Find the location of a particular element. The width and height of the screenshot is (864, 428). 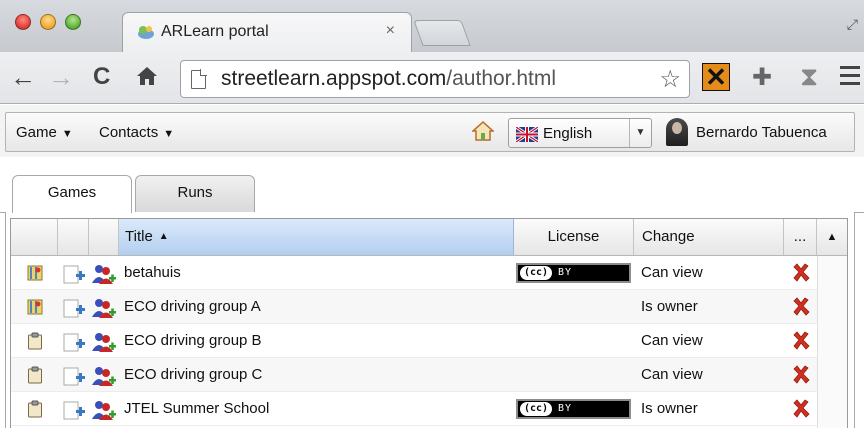

home-page-icon is located at coordinates (483, 131).